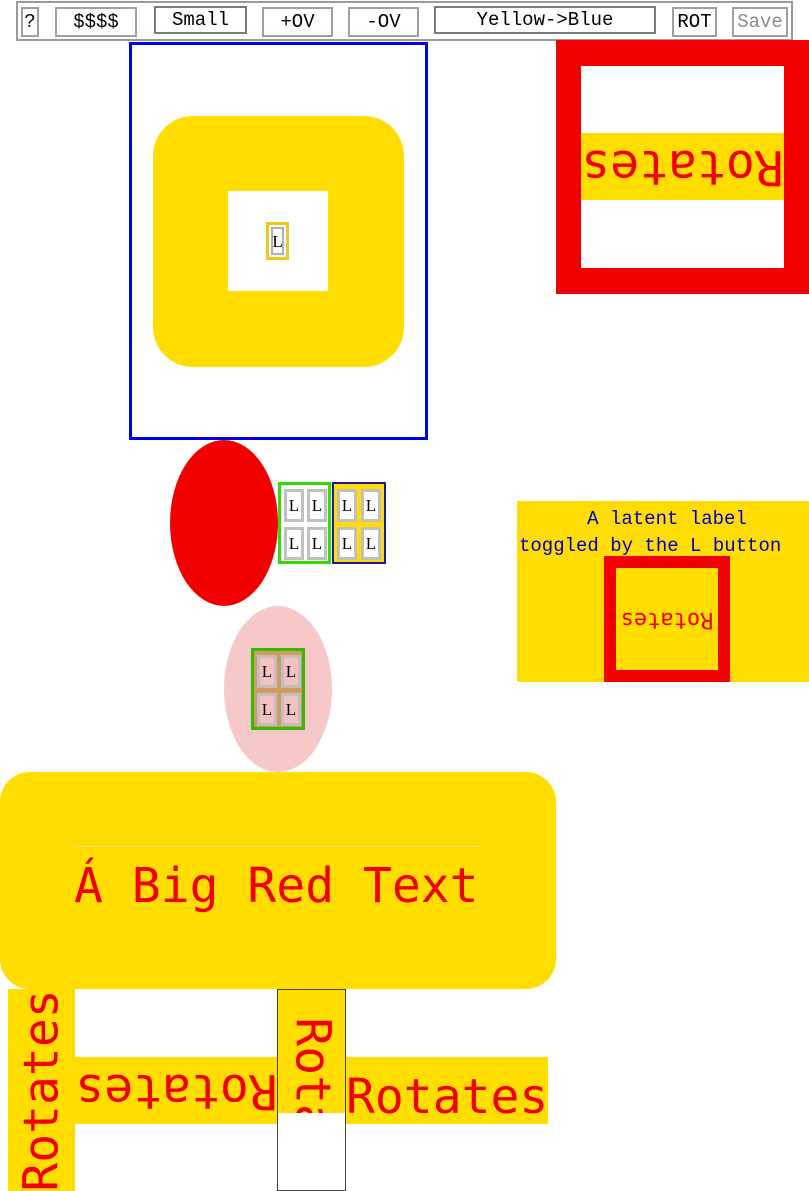 The width and height of the screenshot is (809, 1191). I want to click on red-ellipse, so click(224, 523).